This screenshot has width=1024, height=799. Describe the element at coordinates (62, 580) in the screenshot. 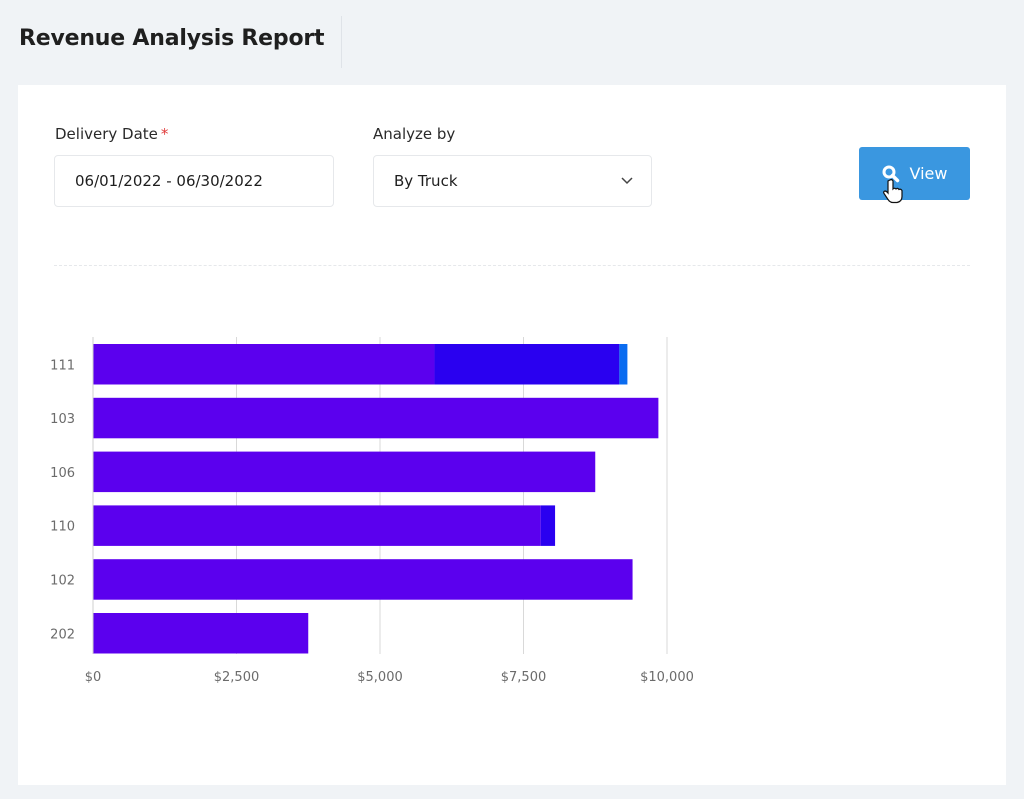

I see `y-tick-label: 102` at that location.